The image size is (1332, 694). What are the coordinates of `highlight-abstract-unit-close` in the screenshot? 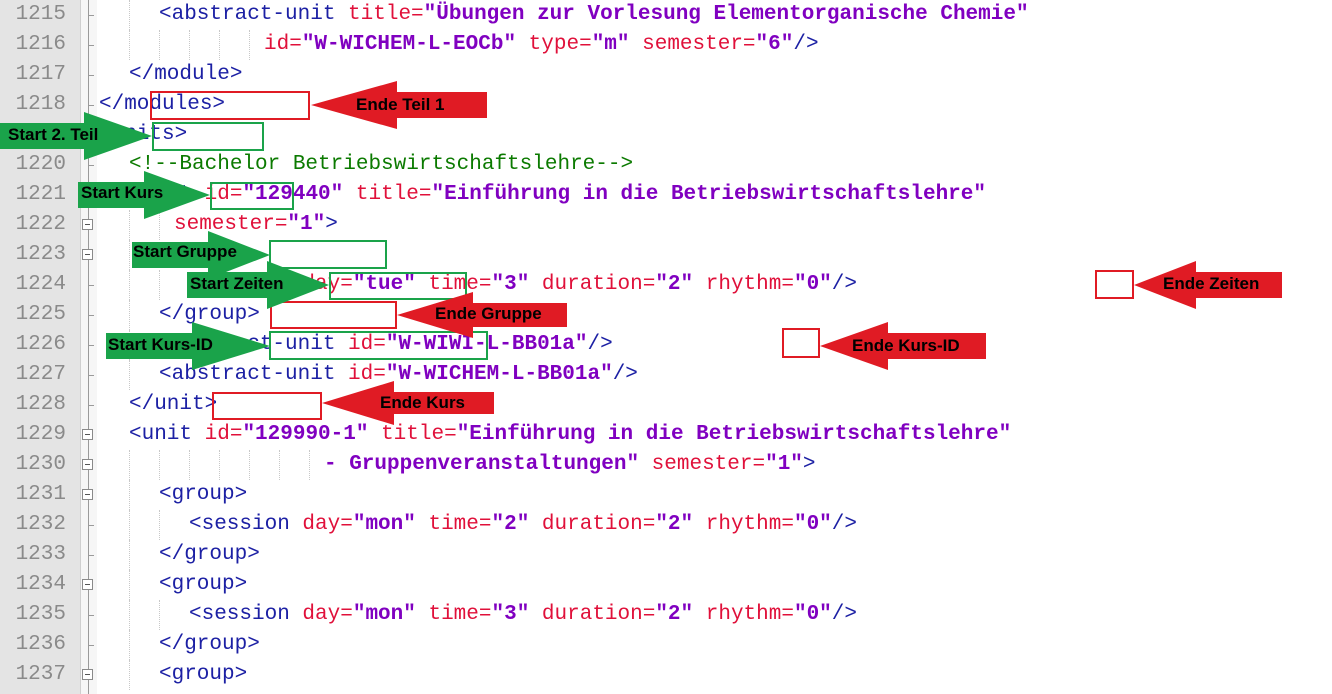 It's located at (801, 343).